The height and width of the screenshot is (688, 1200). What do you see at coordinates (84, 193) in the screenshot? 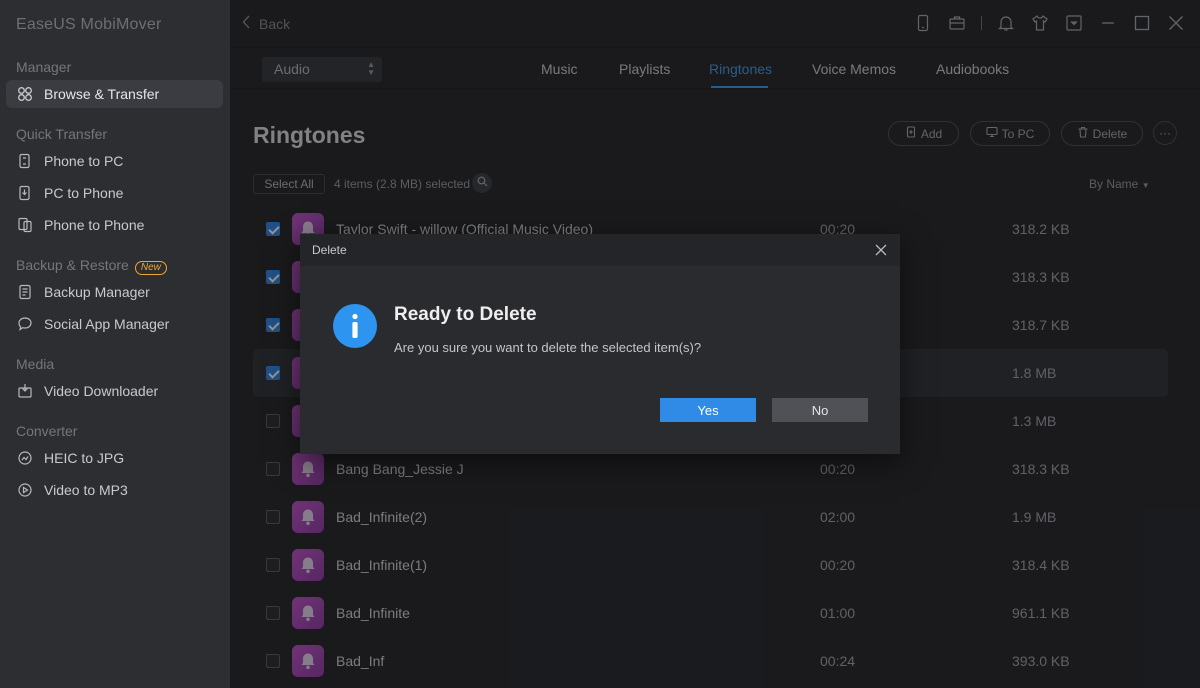
I see `sidebar-item-label: PC to Phone` at bounding box center [84, 193].